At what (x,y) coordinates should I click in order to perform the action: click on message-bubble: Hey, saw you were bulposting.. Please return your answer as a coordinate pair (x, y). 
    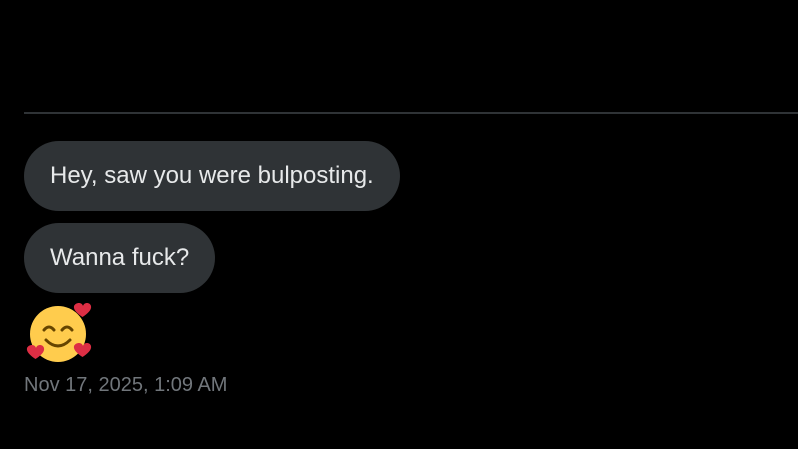
    Looking at the image, I should click on (212, 176).